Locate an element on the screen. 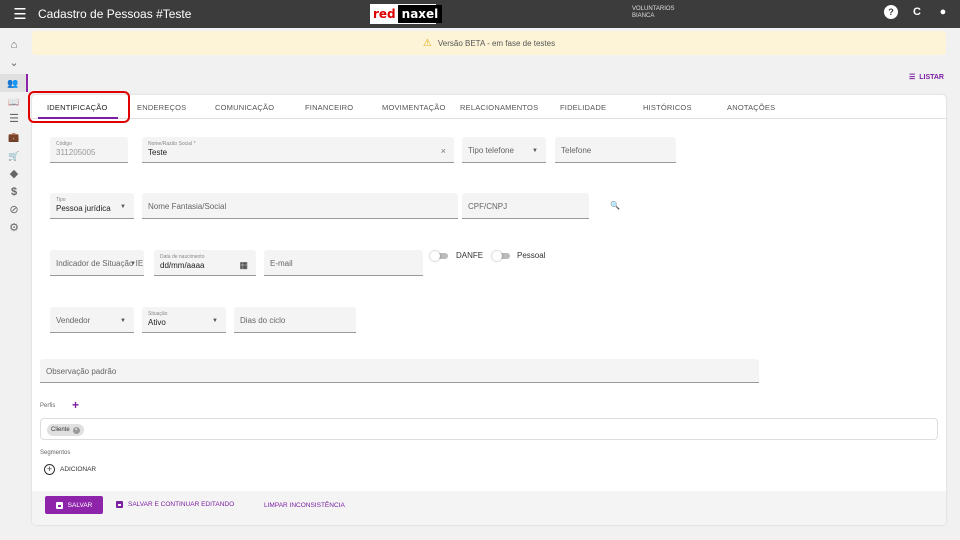 The width and height of the screenshot is (960, 540). email-field: E-mail is located at coordinates (343, 263).